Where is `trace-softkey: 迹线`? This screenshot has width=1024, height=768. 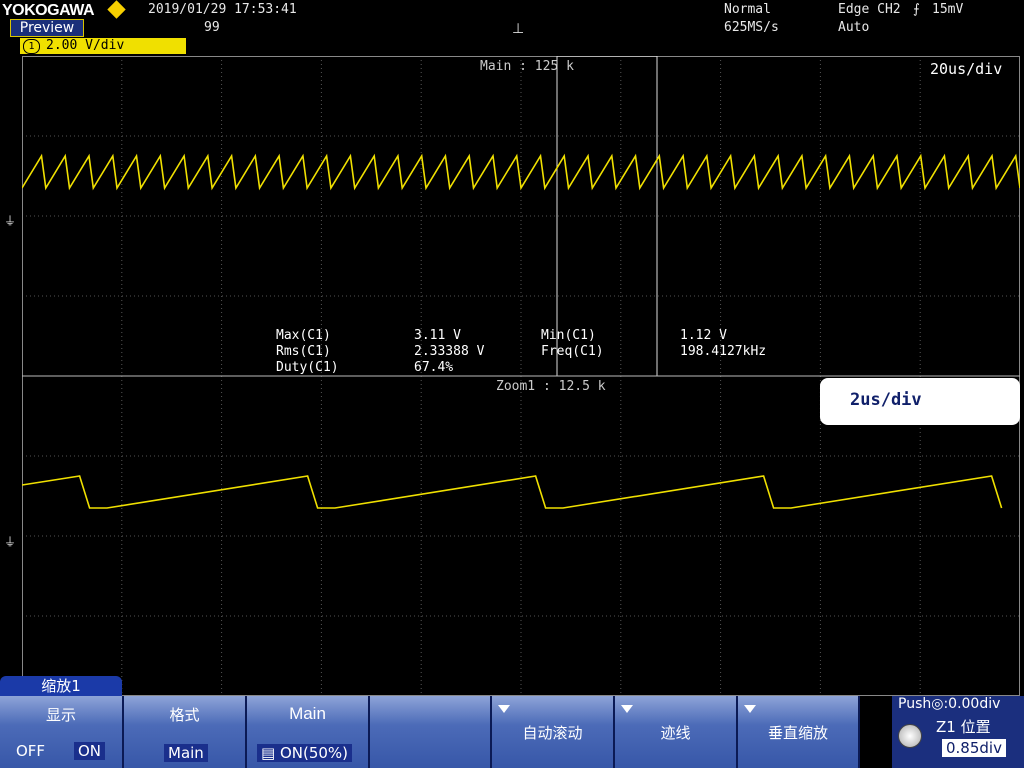
trace-softkey: 迹线 is located at coordinates (676, 732).